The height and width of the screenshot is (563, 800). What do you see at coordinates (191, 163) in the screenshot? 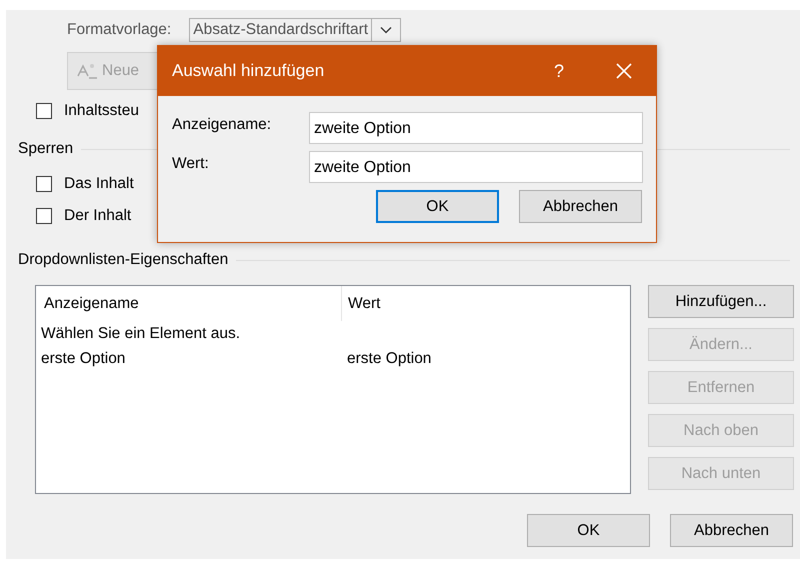
I see `field-label: Wert:` at bounding box center [191, 163].